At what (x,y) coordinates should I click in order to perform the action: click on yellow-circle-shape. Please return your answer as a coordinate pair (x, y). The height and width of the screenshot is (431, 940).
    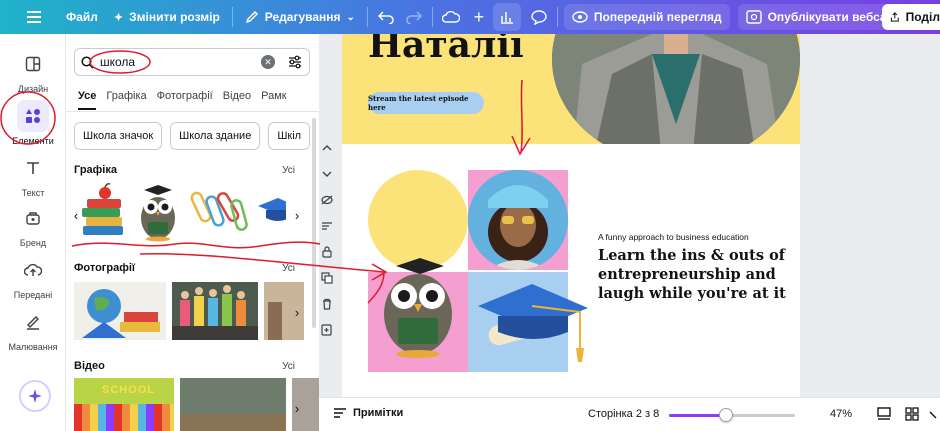
    Looking at the image, I should click on (418, 220).